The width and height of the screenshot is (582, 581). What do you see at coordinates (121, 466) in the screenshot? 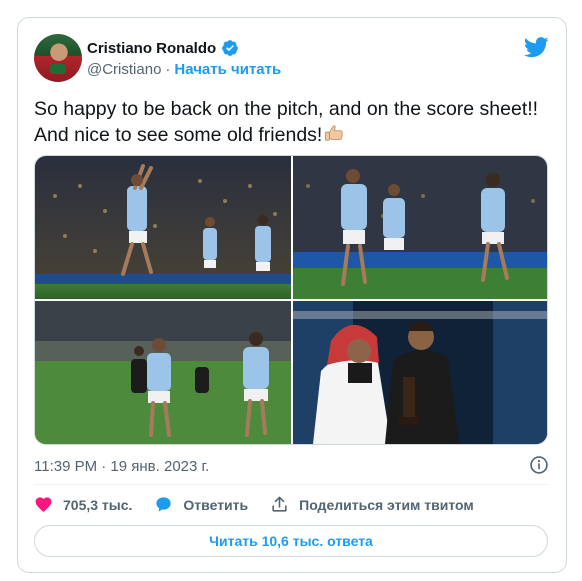
I see `tweet-timestamp: 11:39 PM · 19 янв. 2023 г.` at bounding box center [121, 466].